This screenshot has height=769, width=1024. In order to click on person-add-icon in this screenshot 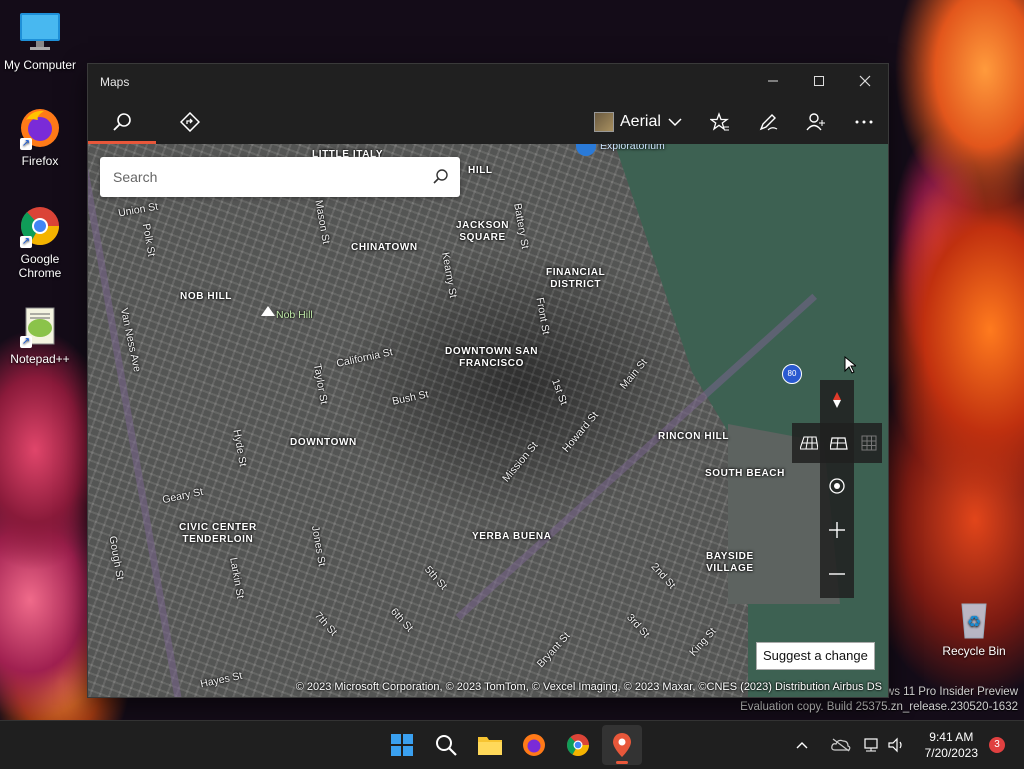, I will do `click(815, 122)`.